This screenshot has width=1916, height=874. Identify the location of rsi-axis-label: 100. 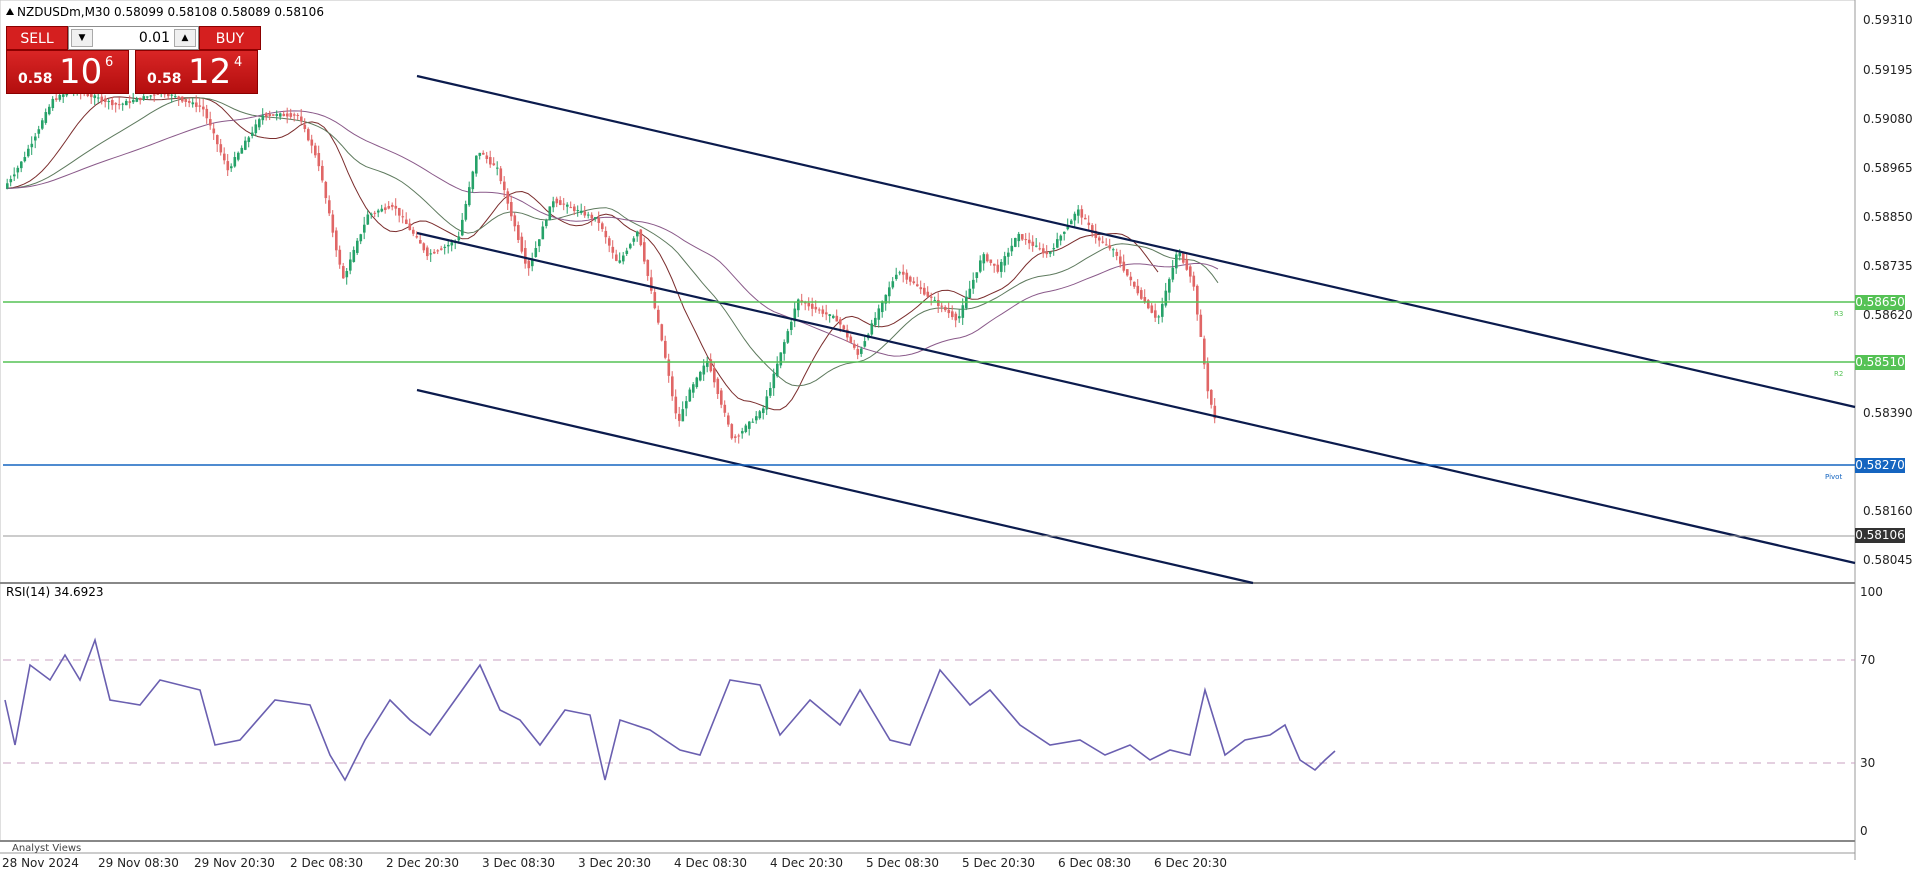
(1871, 592).